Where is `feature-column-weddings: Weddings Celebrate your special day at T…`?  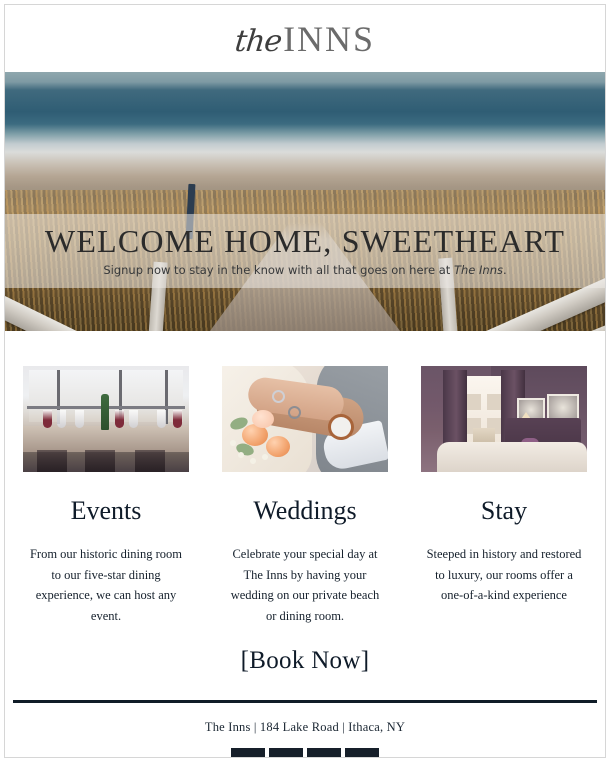
feature-column-weddings: Weddings Celebrate your special day at T… is located at coordinates (305, 496).